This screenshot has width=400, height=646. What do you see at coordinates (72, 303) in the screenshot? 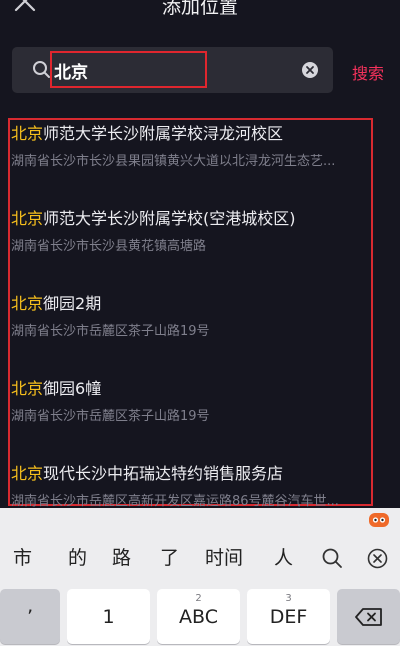
I see `result-title-rest: 御园2期` at bounding box center [72, 303].